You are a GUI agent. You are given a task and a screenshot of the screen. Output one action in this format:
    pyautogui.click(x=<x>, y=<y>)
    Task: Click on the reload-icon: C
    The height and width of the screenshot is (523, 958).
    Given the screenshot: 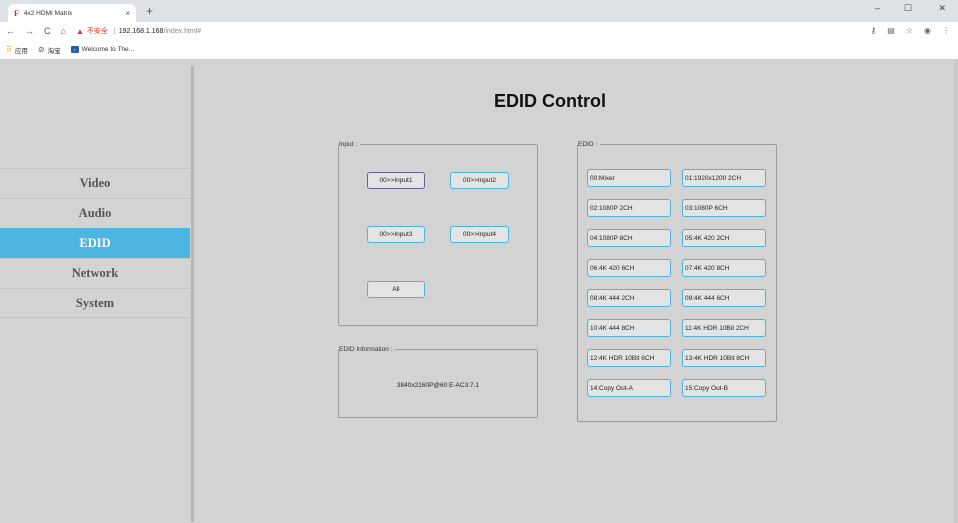 What is the action you would take?
    pyautogui.click(x=47, y=31)
    